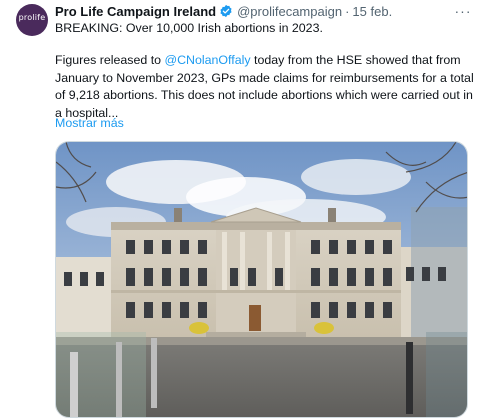 The height and width of the screenshot is (420, 492). What do you see at coordinates (289, 11) in the screenshot?
I see `author-handle: @prolifecampaign` at bounding box center [289, 11].